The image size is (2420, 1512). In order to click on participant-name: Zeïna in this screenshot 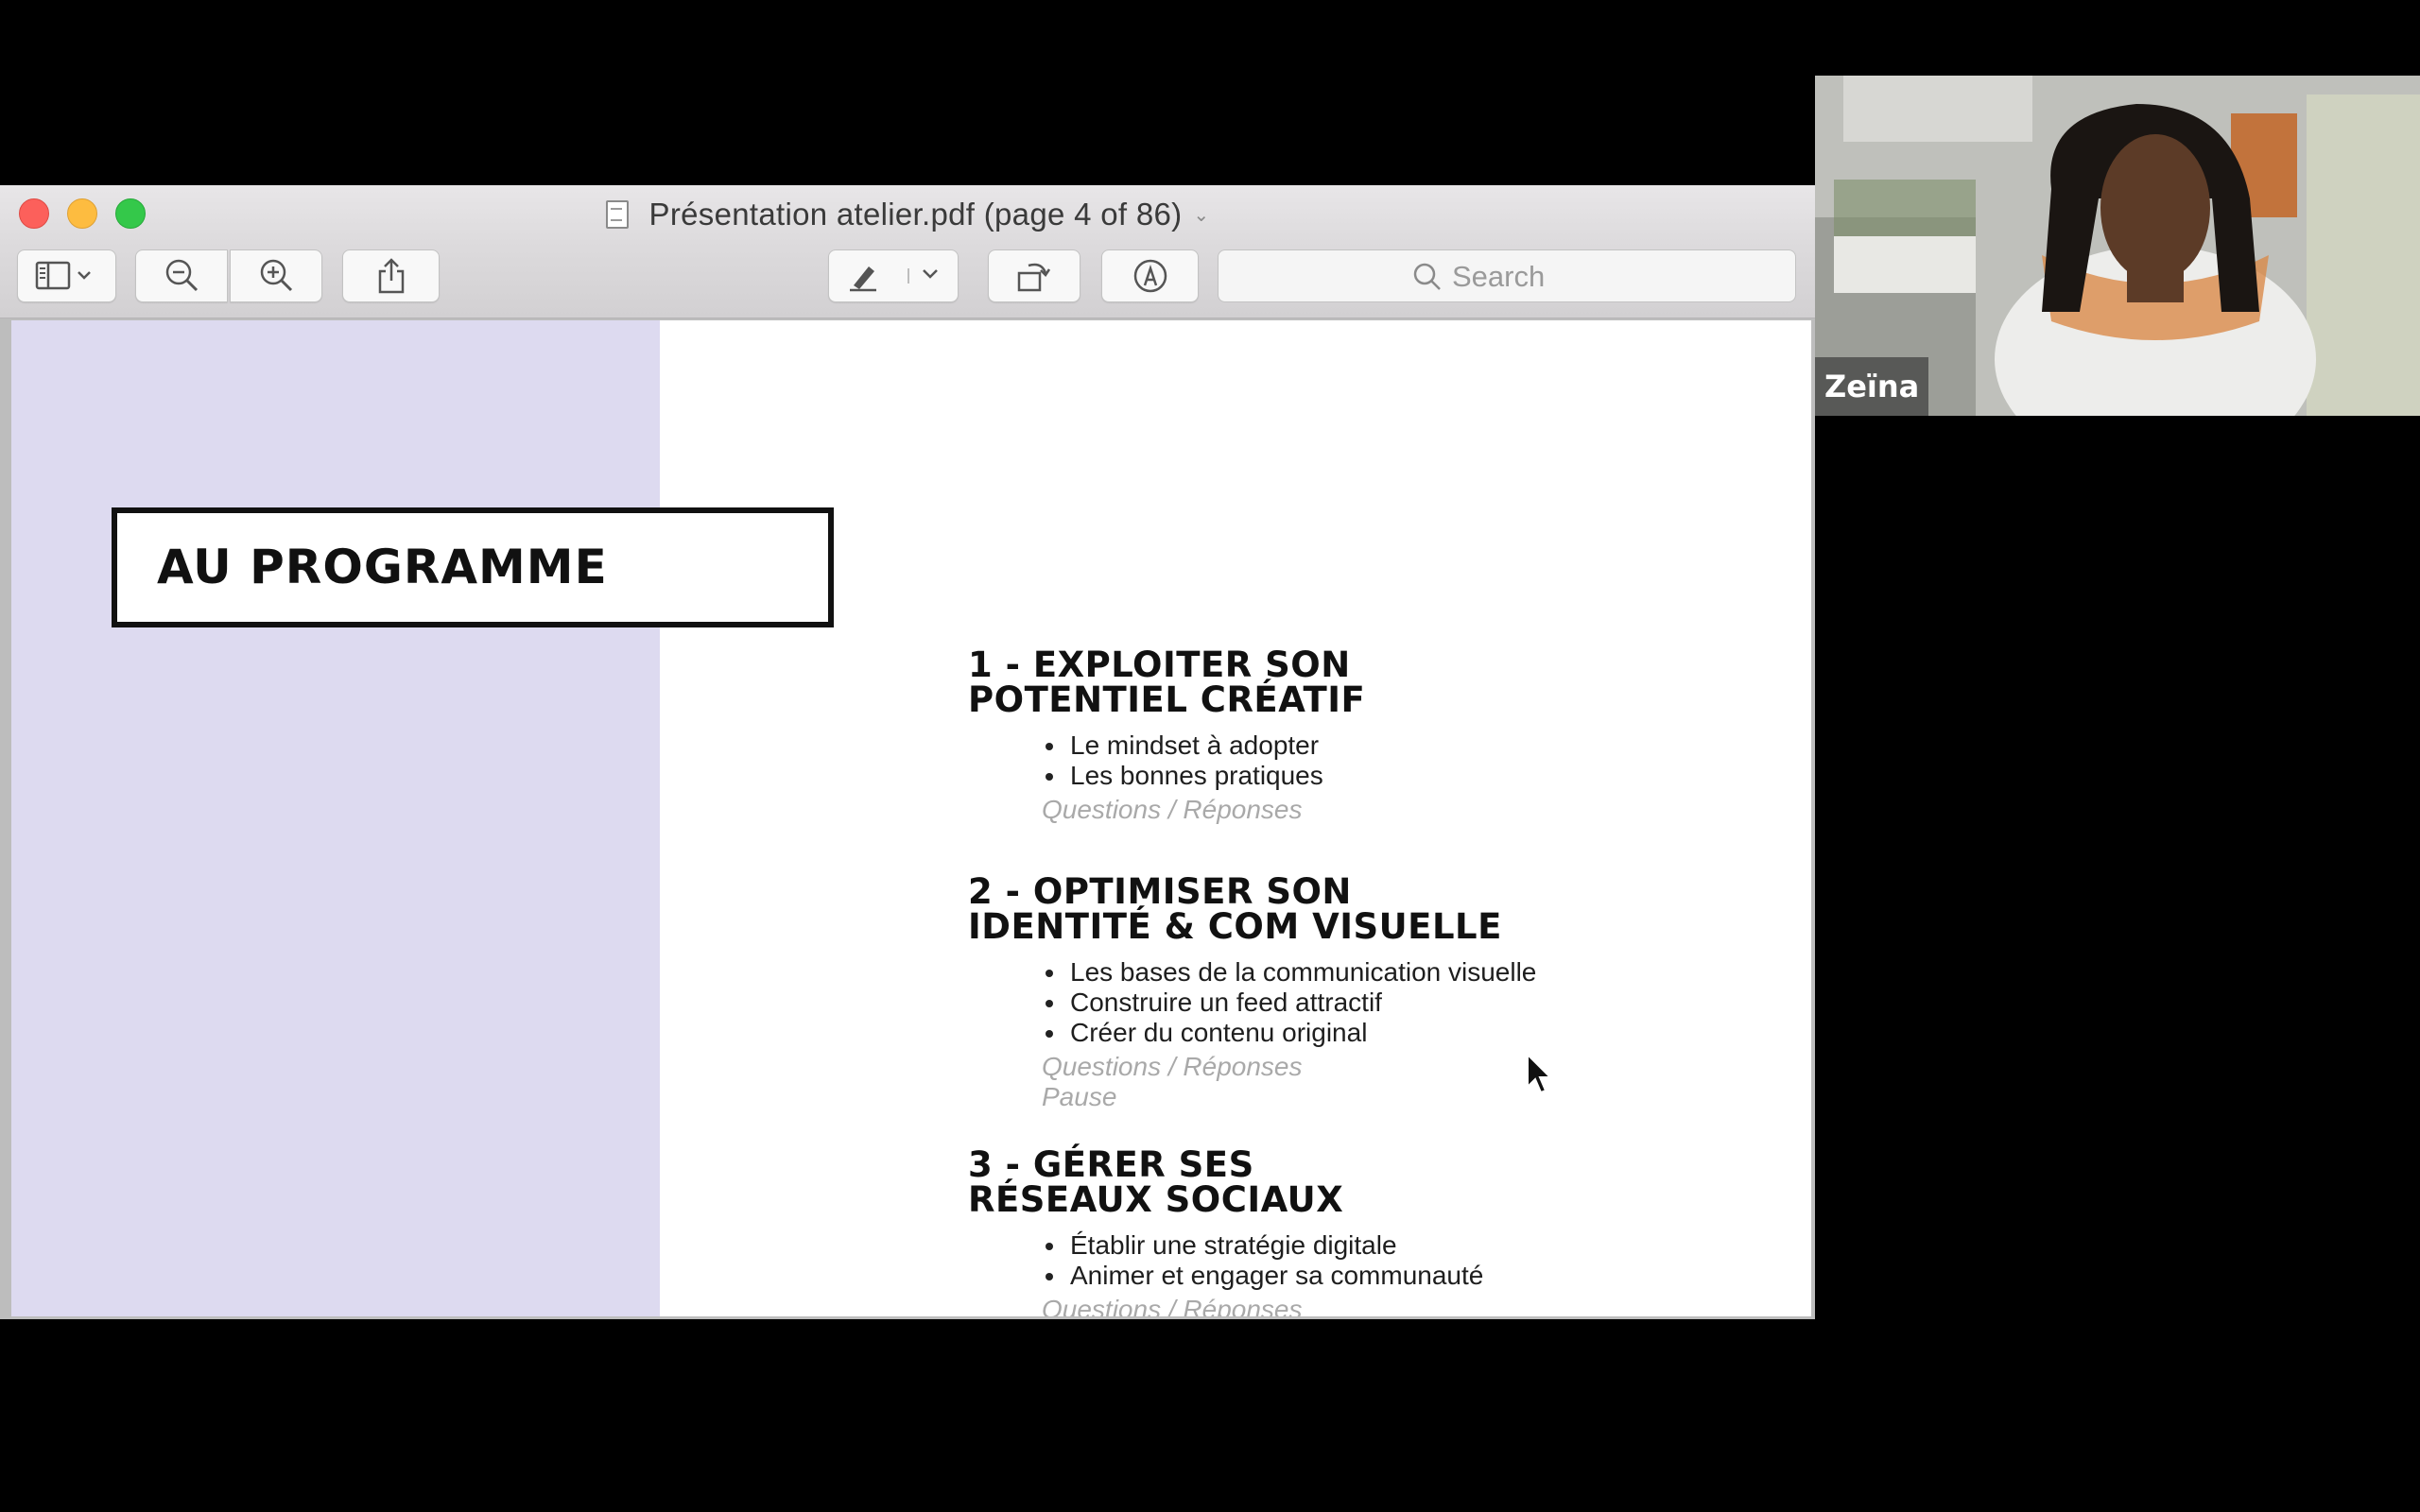, I will do `click(1872, 386)`.